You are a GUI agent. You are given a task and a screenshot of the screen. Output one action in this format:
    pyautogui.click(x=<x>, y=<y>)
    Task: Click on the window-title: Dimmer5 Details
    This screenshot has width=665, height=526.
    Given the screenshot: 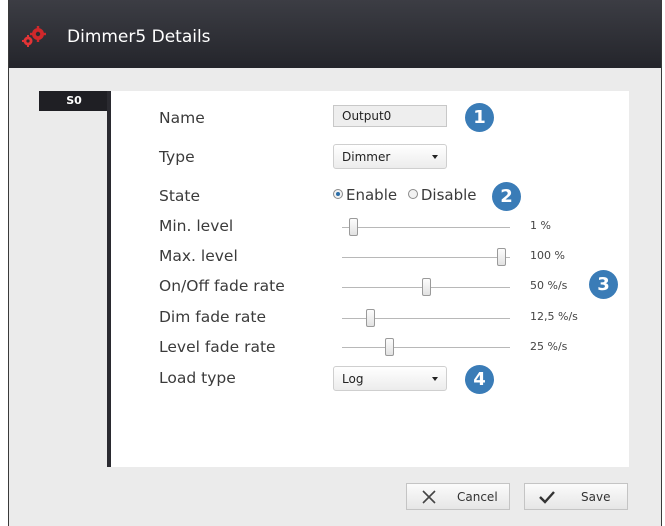 What is the action you would take?
    pyautogui.click(x=139, y=37)
    